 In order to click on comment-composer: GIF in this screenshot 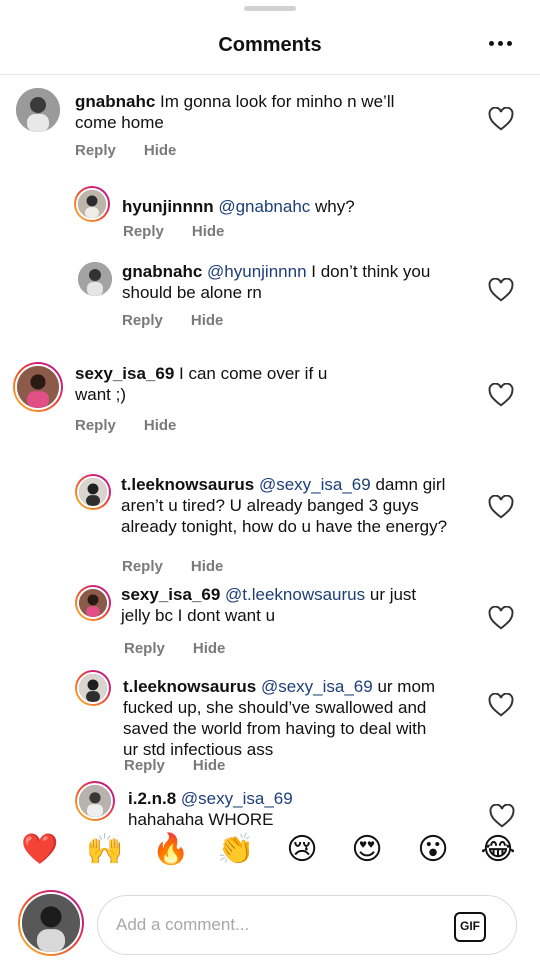, I will do `click(270, 923)`.